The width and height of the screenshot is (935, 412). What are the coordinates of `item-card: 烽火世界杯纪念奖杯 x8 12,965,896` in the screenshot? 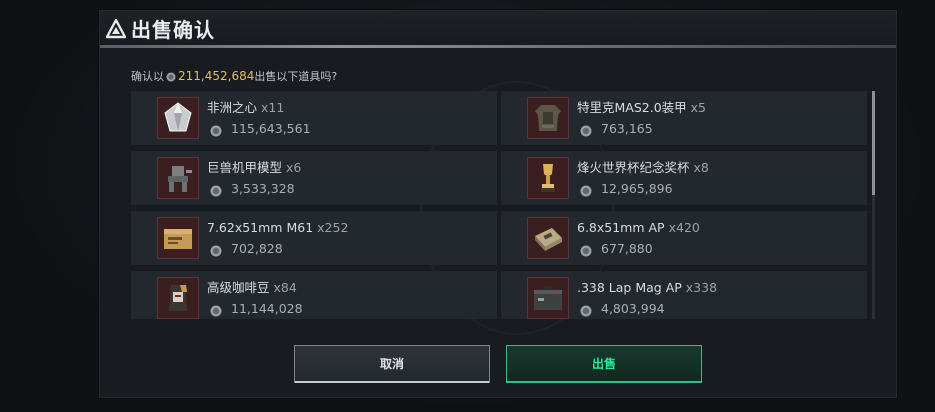 It's located at (684, 178).